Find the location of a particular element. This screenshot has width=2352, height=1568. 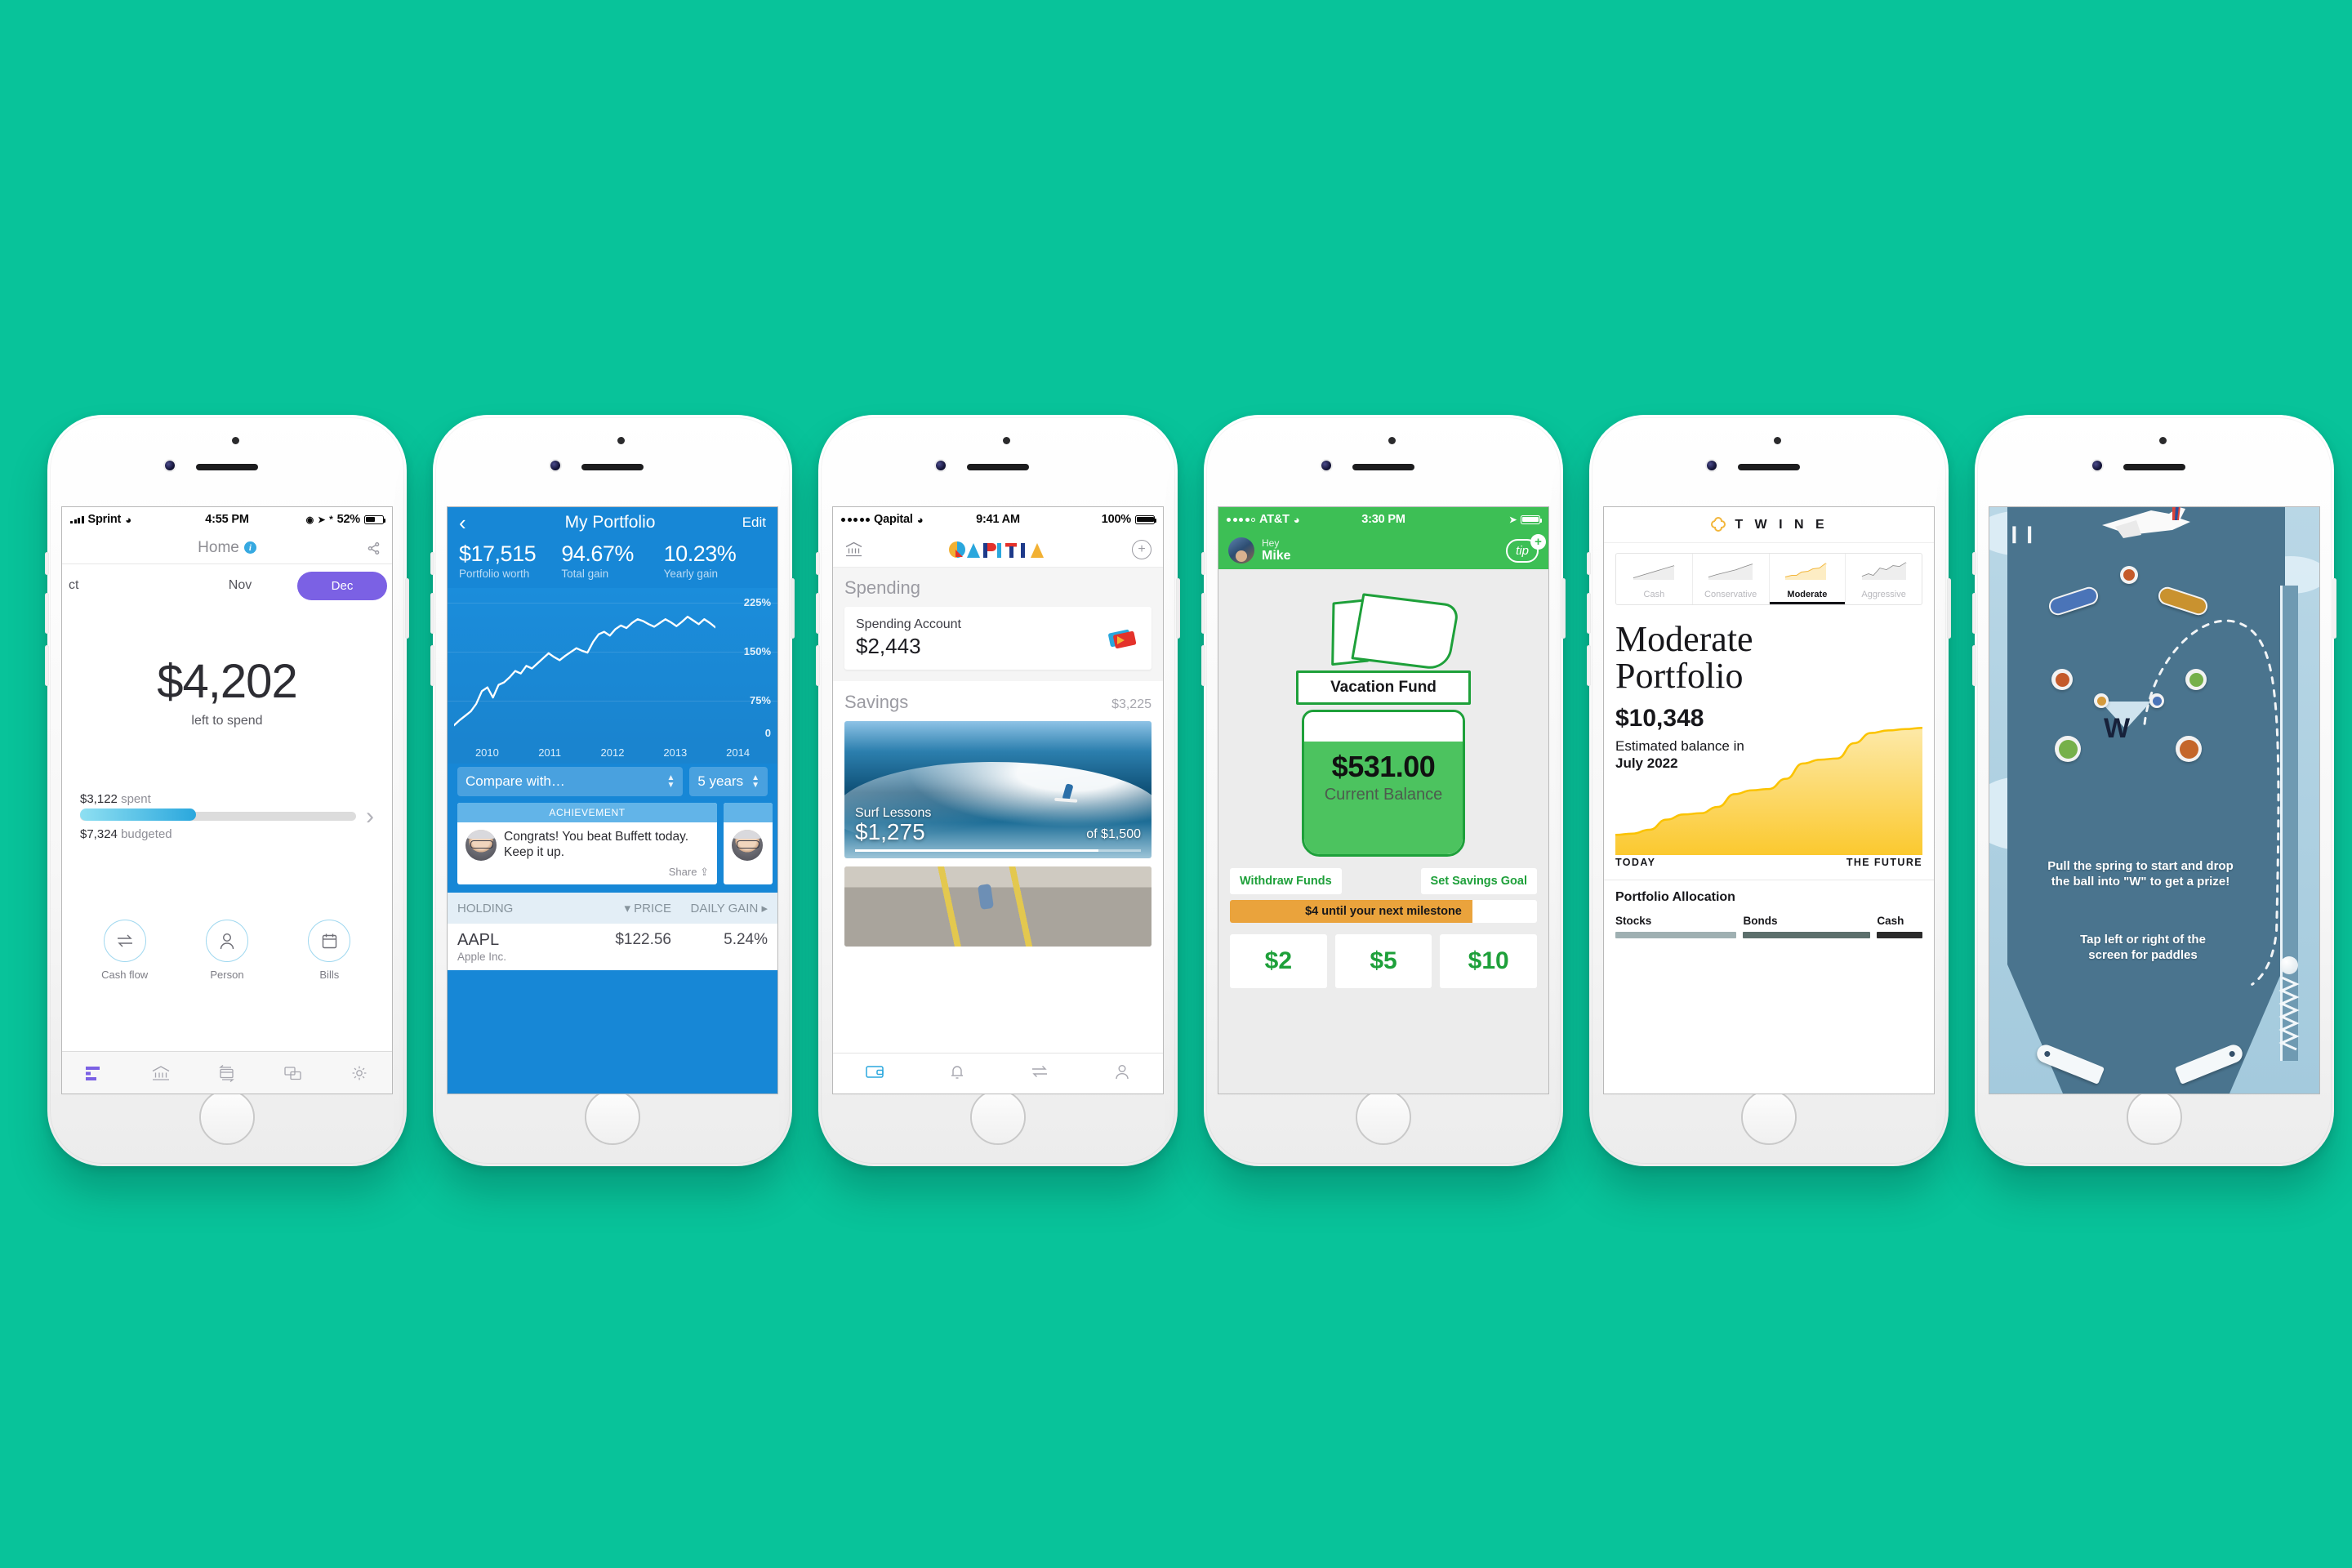

bumper-low-right is located at coordinates (2189, 749).